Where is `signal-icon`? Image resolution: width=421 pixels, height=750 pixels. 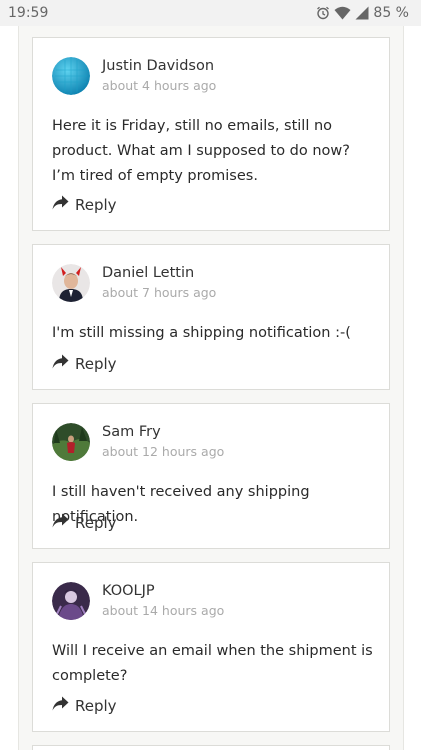
signal-icon is located at coordinates (362, 13).